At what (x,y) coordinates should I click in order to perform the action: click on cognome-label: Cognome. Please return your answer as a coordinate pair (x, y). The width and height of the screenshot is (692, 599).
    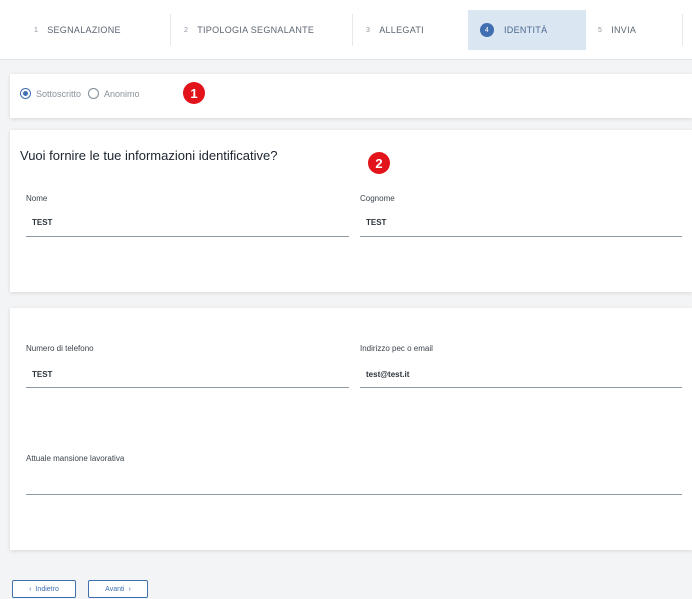
    Looking at the image, I should click on (377, 198).